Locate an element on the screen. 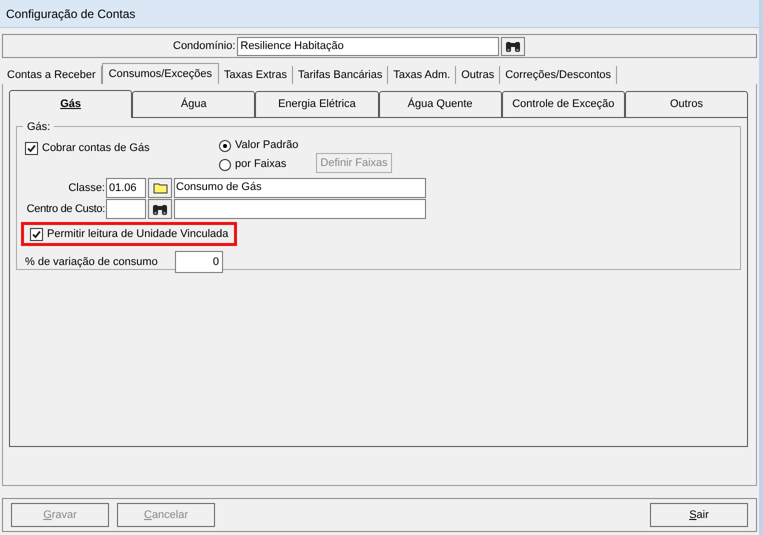 The height and width of the screenshot is (535, 763). variation-label: % de variação de consumo is located at coordinates (92, 262).